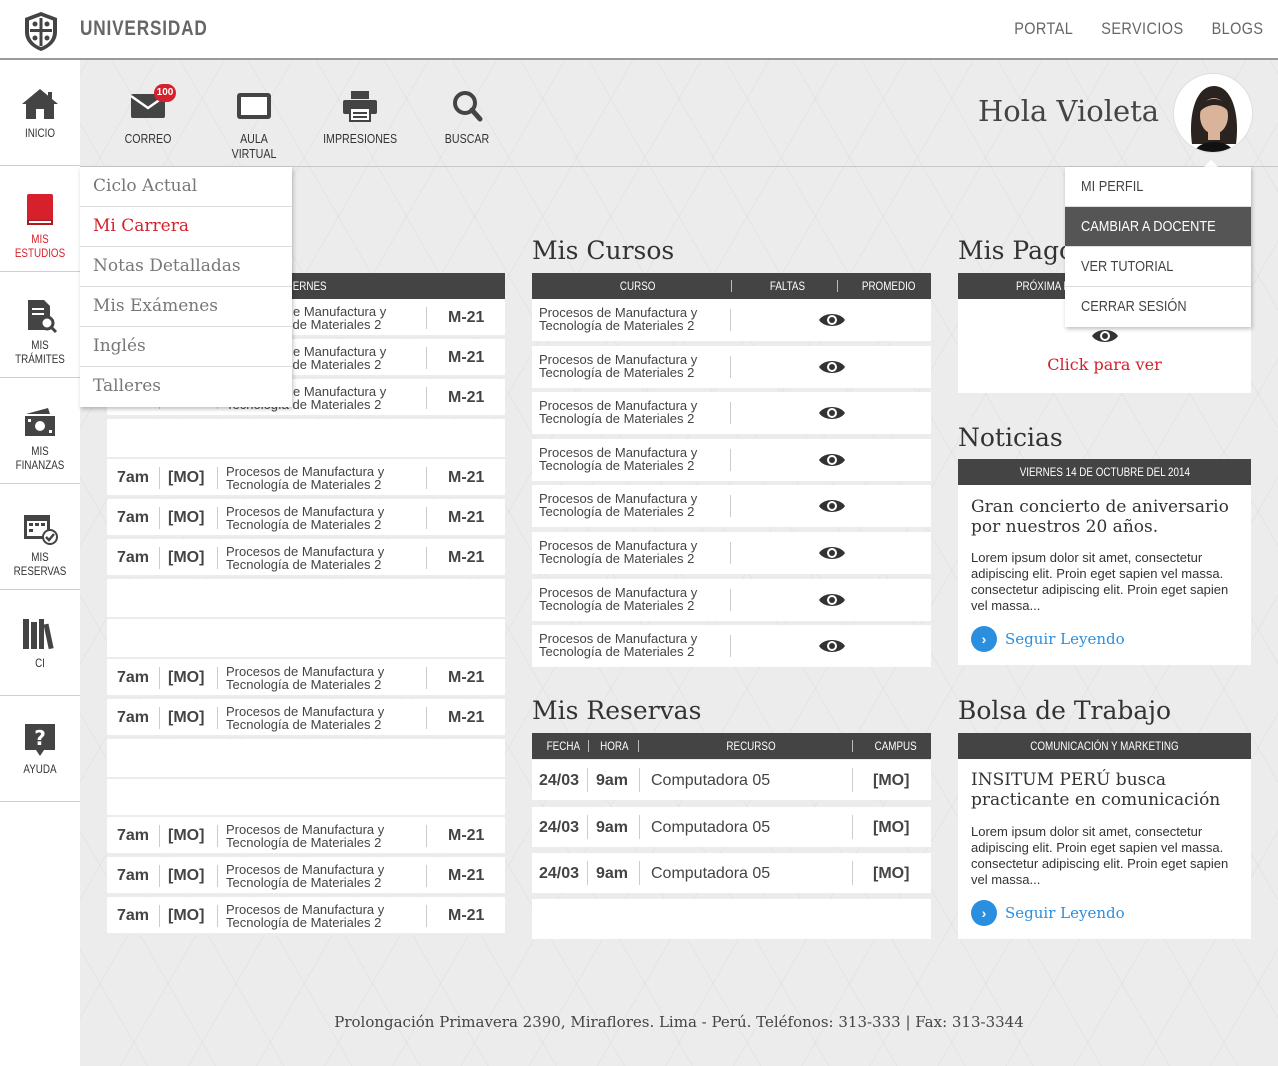 The width and height of the screenshot is (1278, 1066). What do you see at coordinates (41, 530) in the screenshot?
I see `calendar-check-icon` at bounding box center [41, 530].